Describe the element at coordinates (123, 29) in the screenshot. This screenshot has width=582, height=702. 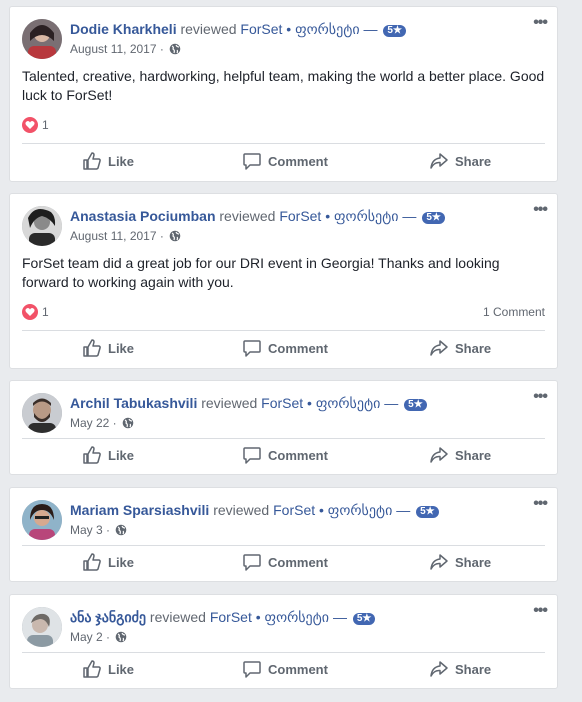
I see `author-name: Dodie Kharkheli` at that location.